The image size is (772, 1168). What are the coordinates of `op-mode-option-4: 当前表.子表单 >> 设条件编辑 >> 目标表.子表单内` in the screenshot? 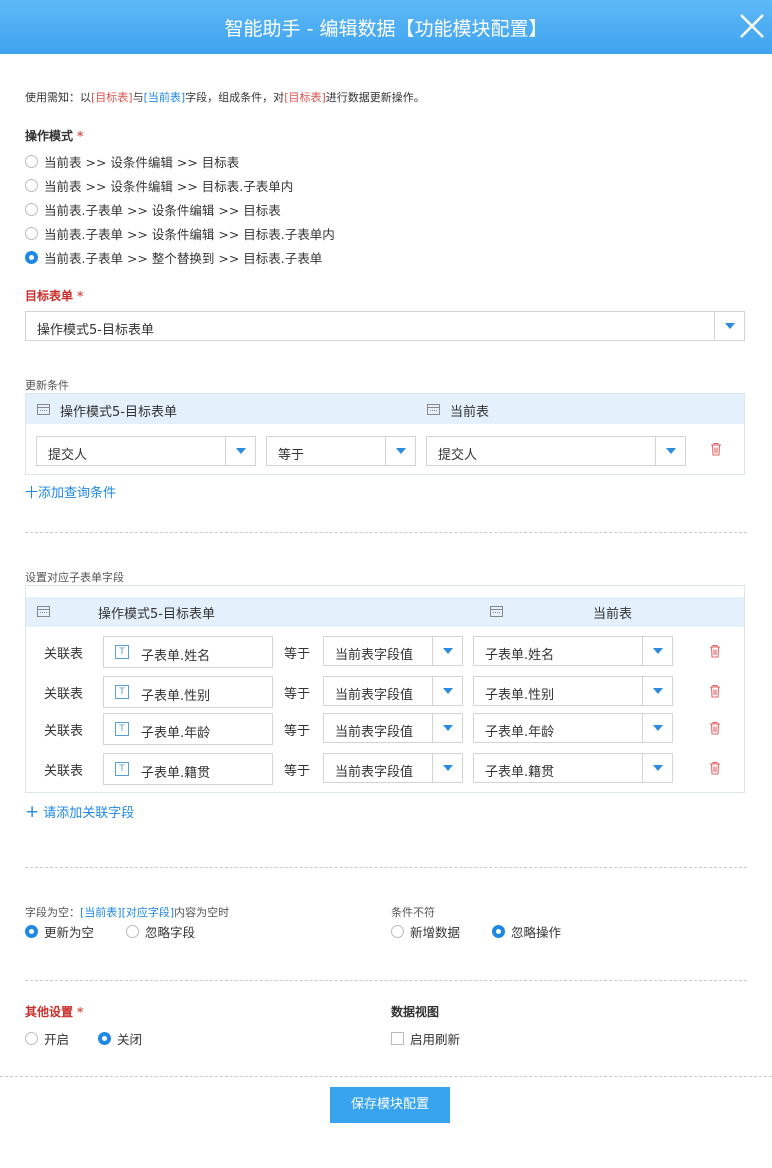 It's located at (180, 233).